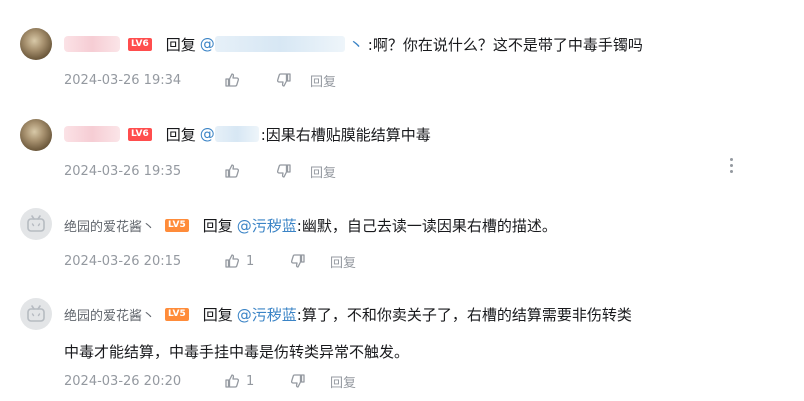 The height and width of the screenshot is (401, 804). I want to click on reply-meta: 2024-03-26 20:20 1 回复, so click(210, 381).